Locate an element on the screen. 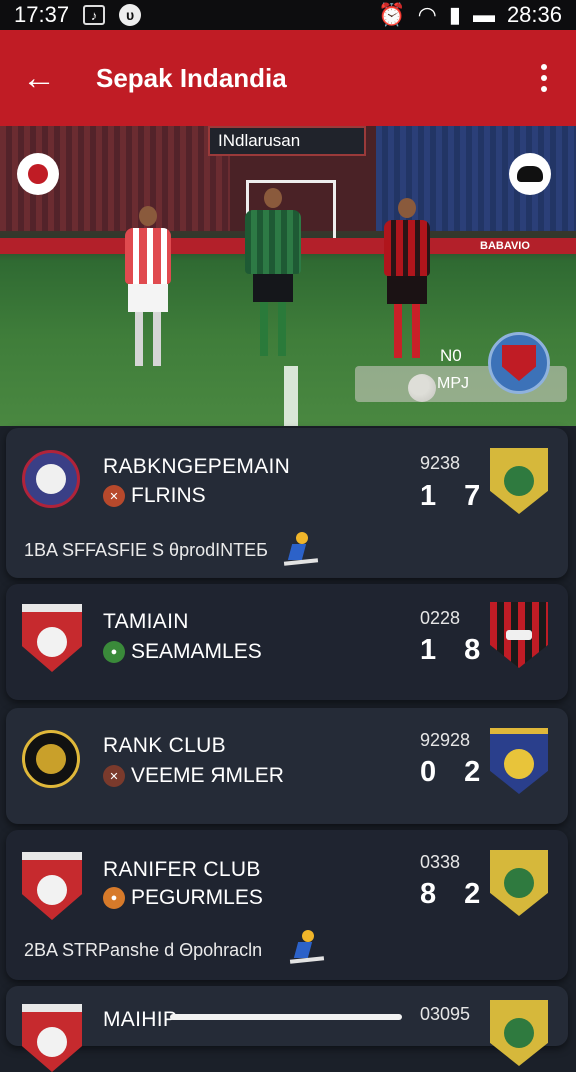 The image size is (576, 1072). match-footer-text: 1BA SFFASFIE S θprodINTEБ is located at coordinates (146, 550).